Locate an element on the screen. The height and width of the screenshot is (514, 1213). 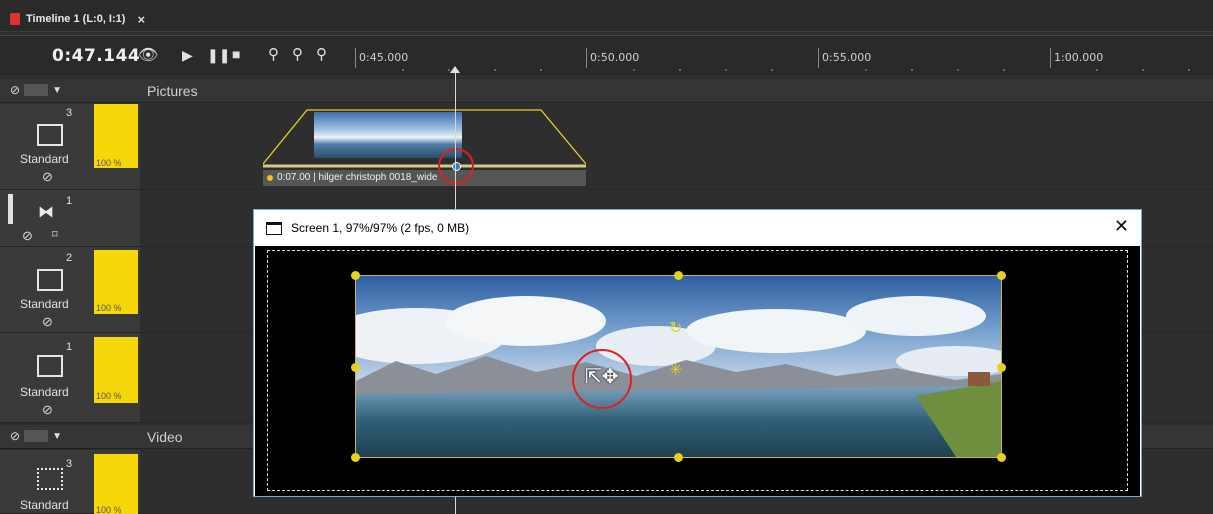
track-header: 3 Standard ⊘ 100 % is located at coordinates (70, 147).